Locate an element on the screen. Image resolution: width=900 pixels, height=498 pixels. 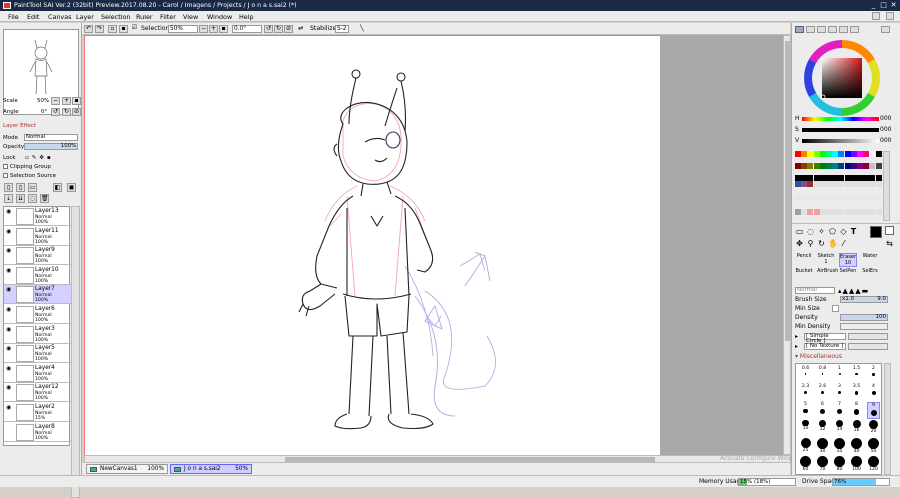
canvas-vertical-scrollbar is located at coordinates (787, 245).